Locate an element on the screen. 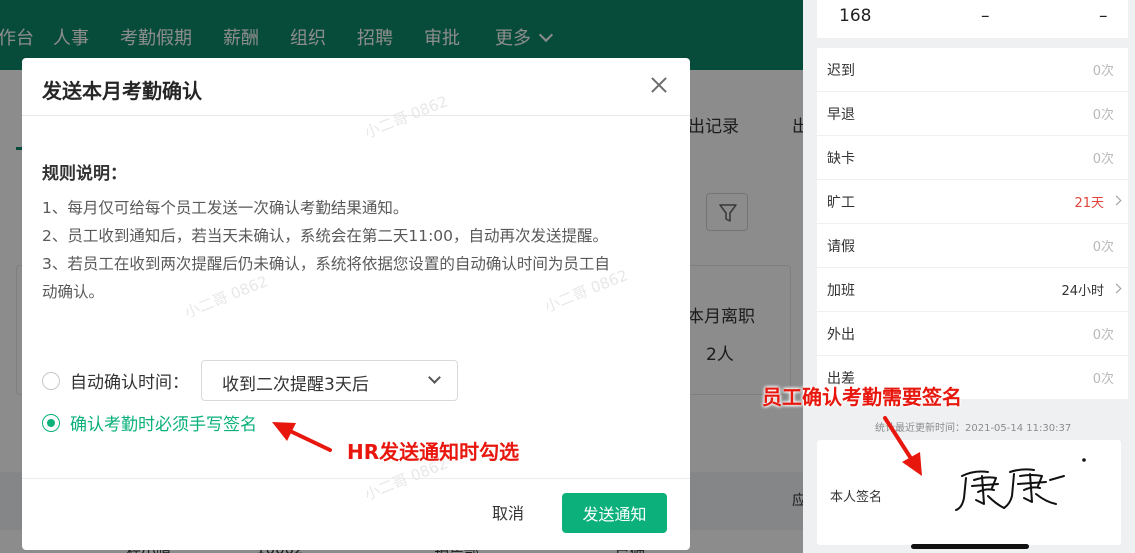  list-item-absent: 旷工 21天 is located at coordinates (972, 202).